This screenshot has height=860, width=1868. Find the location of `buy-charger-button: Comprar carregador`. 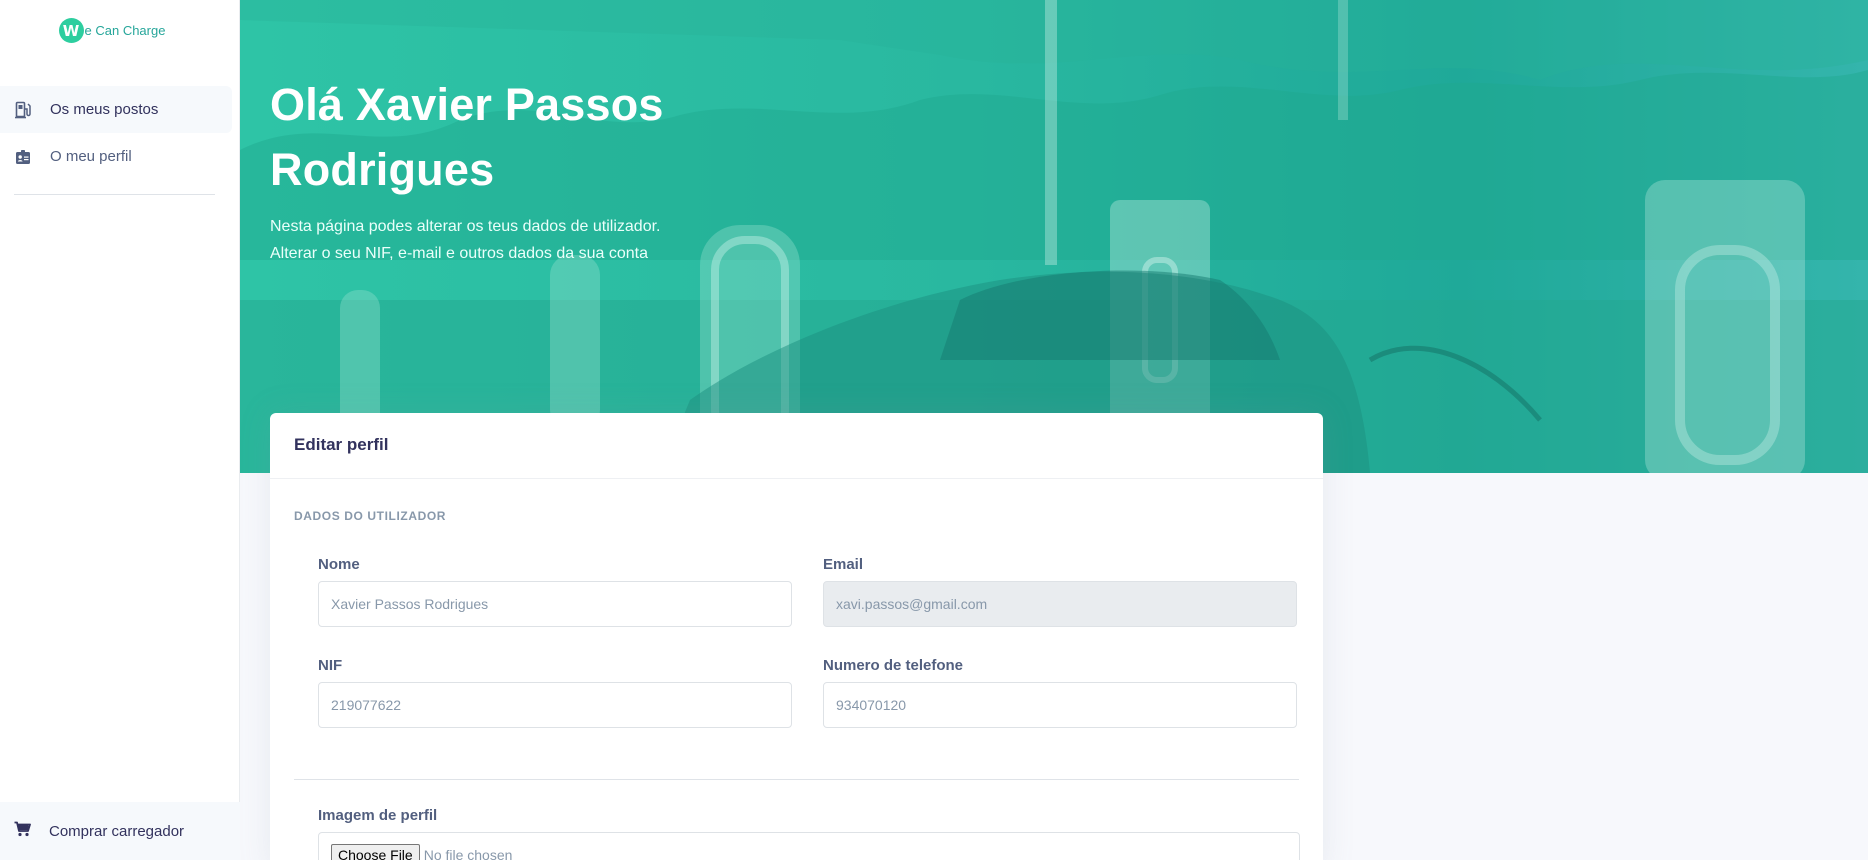

buy-charger-button: Comprar carregador is located at coordinates (120, 831).